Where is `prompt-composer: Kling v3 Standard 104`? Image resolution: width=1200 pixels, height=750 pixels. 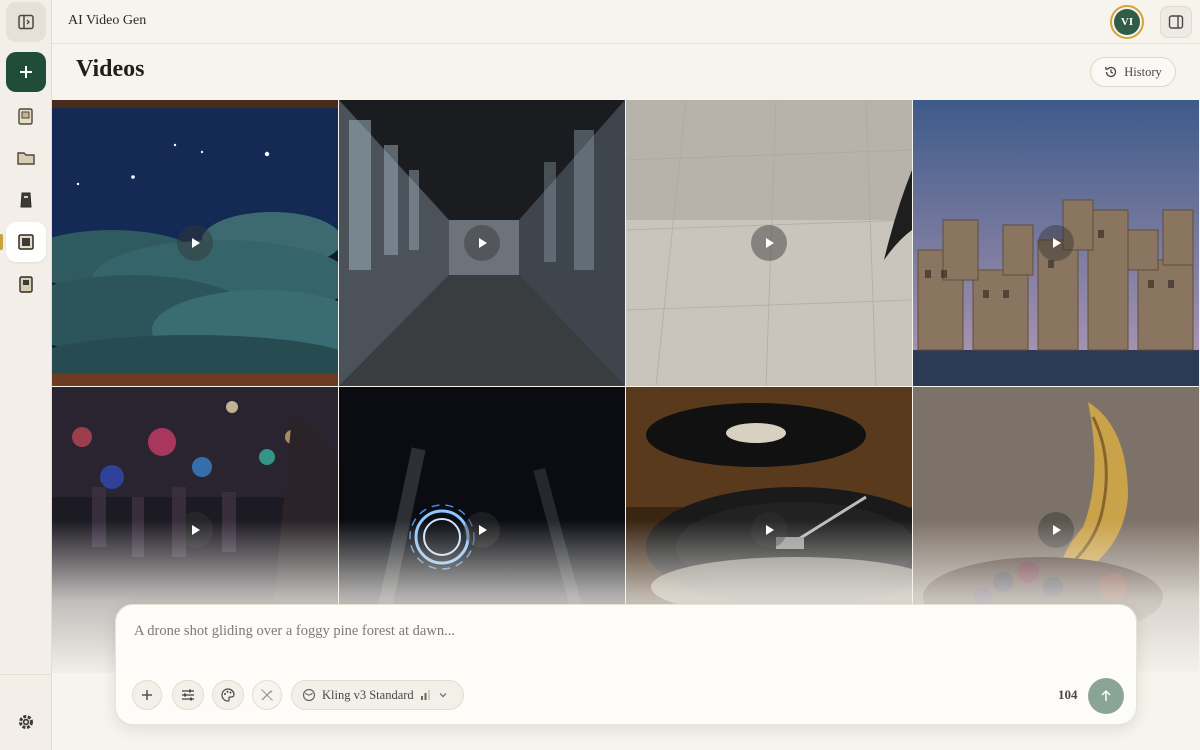 prompt-composer: Kling v3 Standard 104 is located at coordinates (626, 664).